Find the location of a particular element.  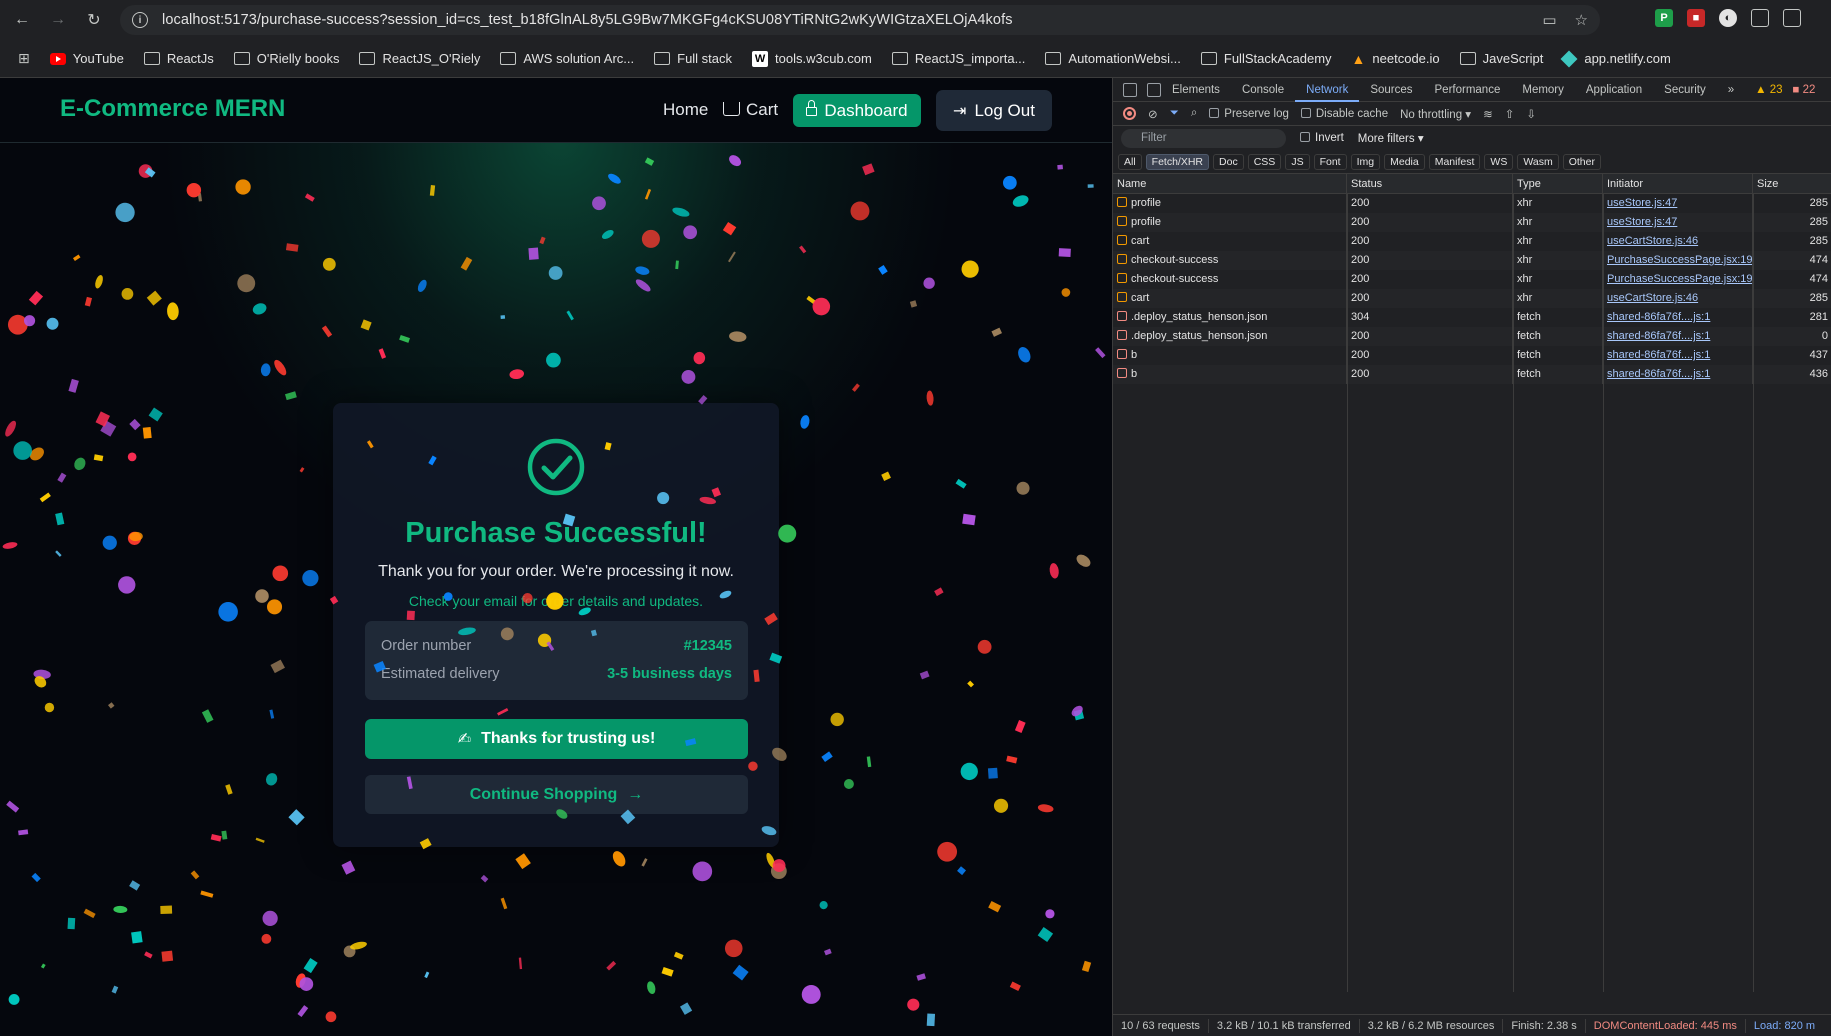

bookmark-javescript: JaveScript is located at coordinates (1501, 58).